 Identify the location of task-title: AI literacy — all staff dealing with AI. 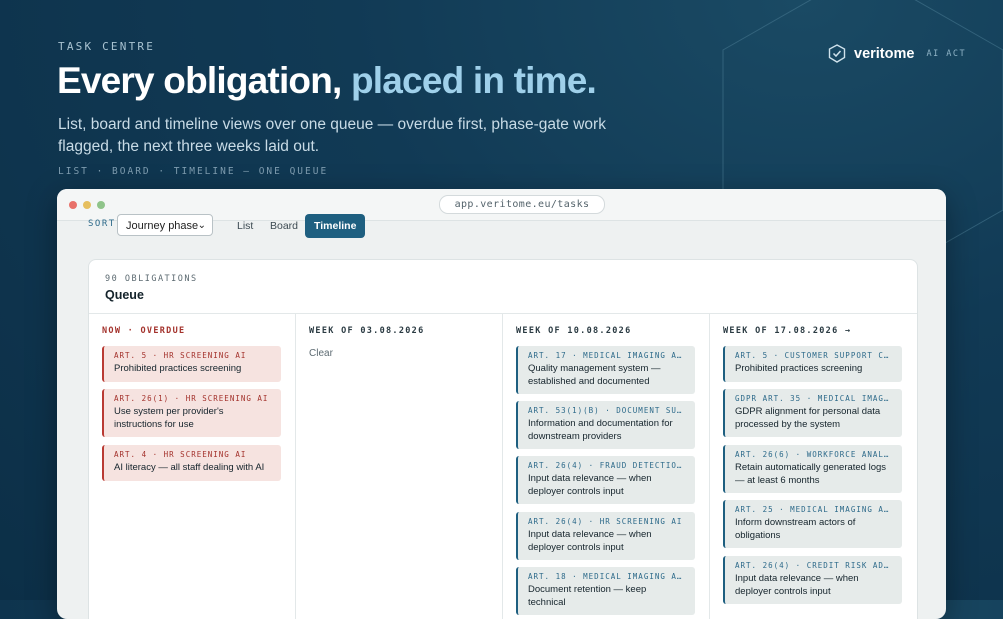
(189, 467).